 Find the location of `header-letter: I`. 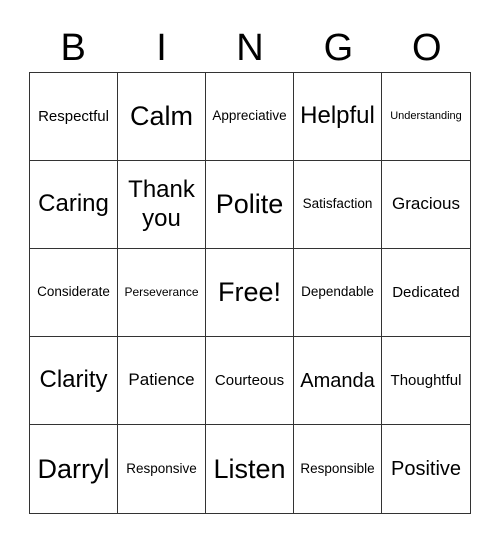

header-letter: I is located at coordinates (161, 48).